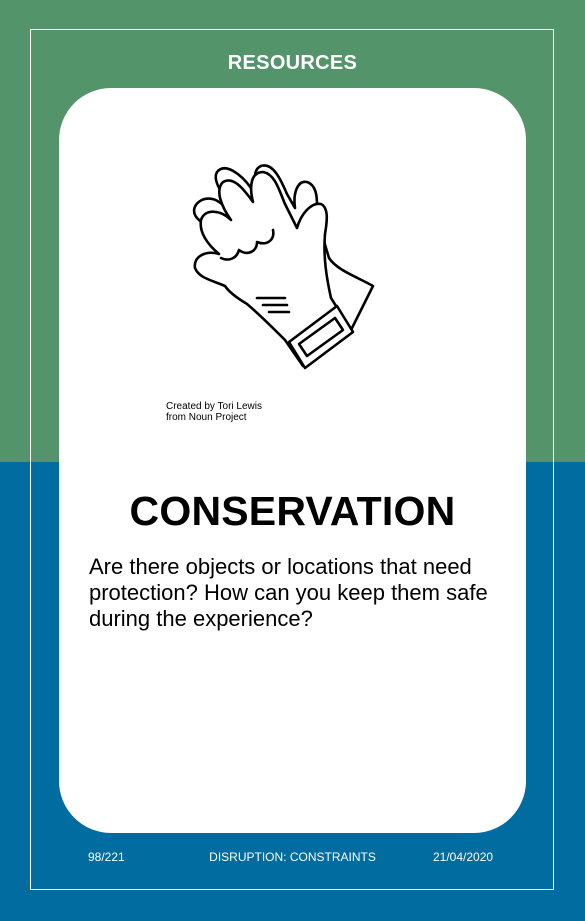 The image size is (585, 921). Describe the element at coordinates (292, 511) in the screenshot. I see `card-title: CONSERVATION` at that location.